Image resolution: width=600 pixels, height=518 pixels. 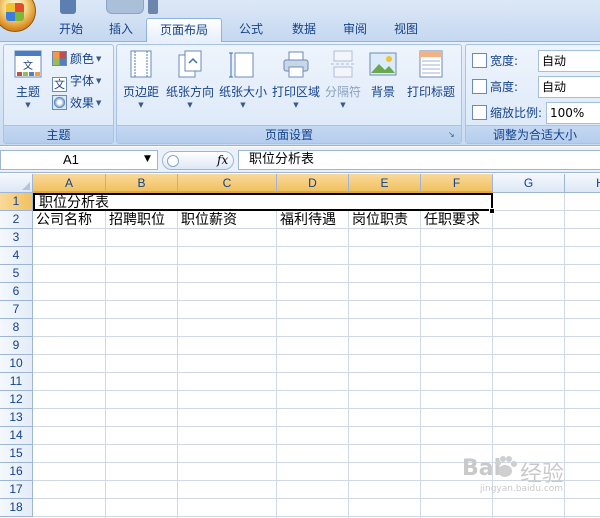 What do you see at coordinates (263, 202) in the screenshot?
I see `selected-merged-cell-a1: 职位分析表` at bounding box center [263, 202].